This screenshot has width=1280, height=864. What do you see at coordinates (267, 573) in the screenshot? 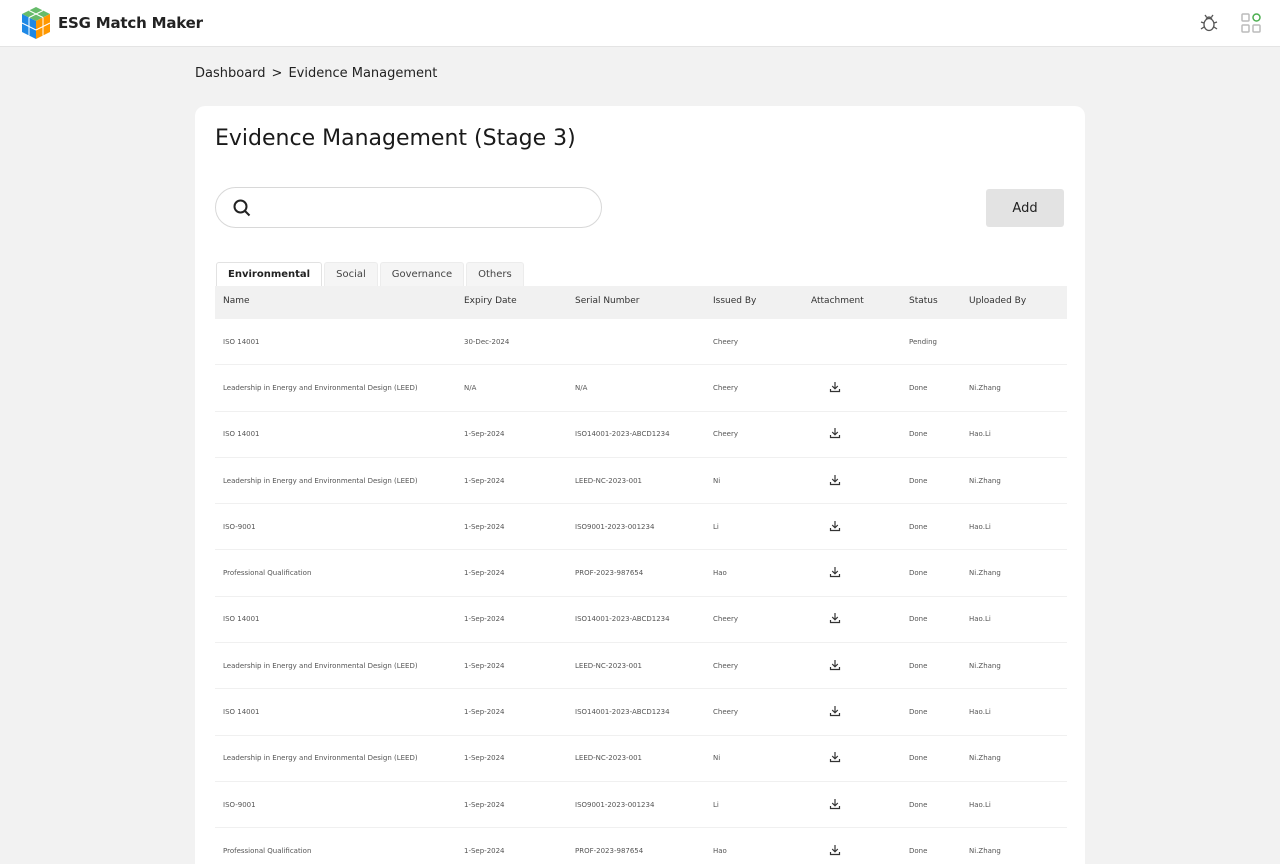
I see `cell-name: Professional Qualification` at bounding box center [267, 573].